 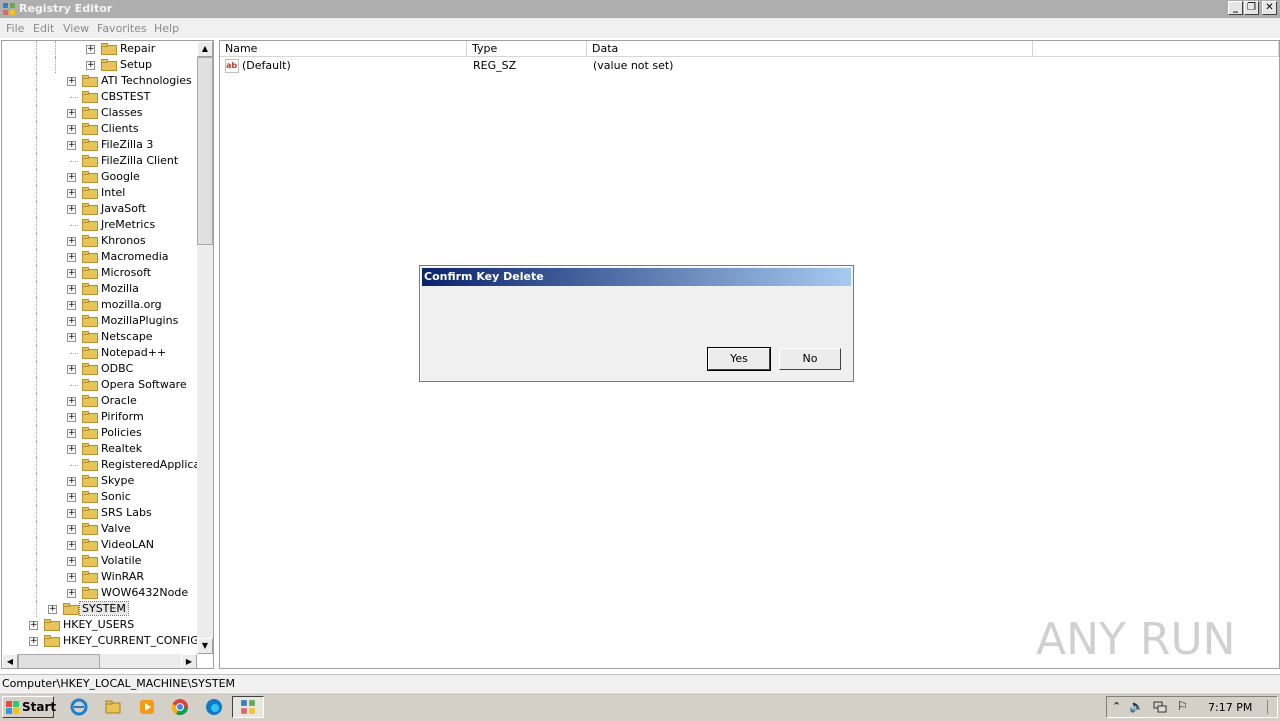 I want to click on scroll-up-button: ▲, so click(x=205, y=49).